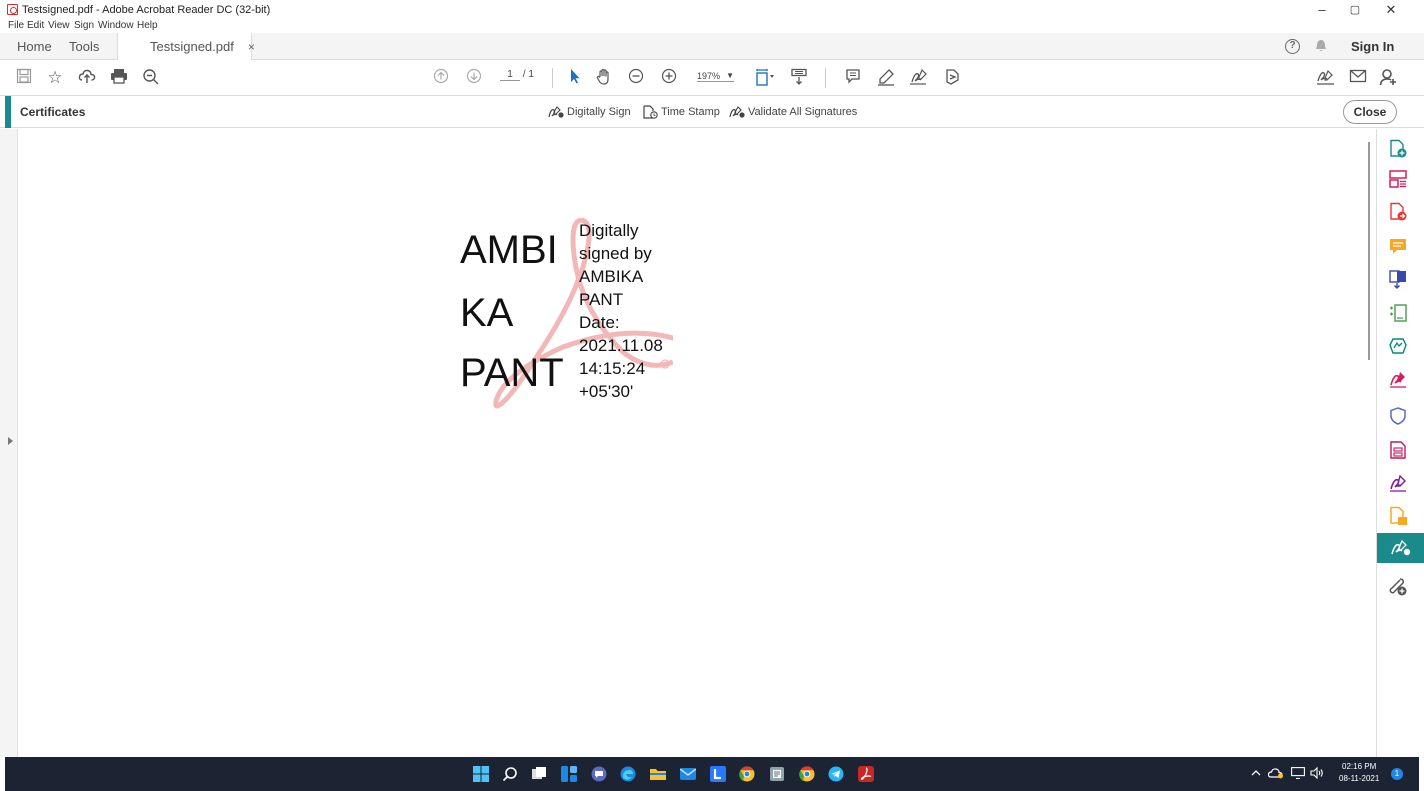  What do you see at coordinates (1322, 10) in the screenshot?
I see `minimize-button: –` at bounding box center [1322, 10].